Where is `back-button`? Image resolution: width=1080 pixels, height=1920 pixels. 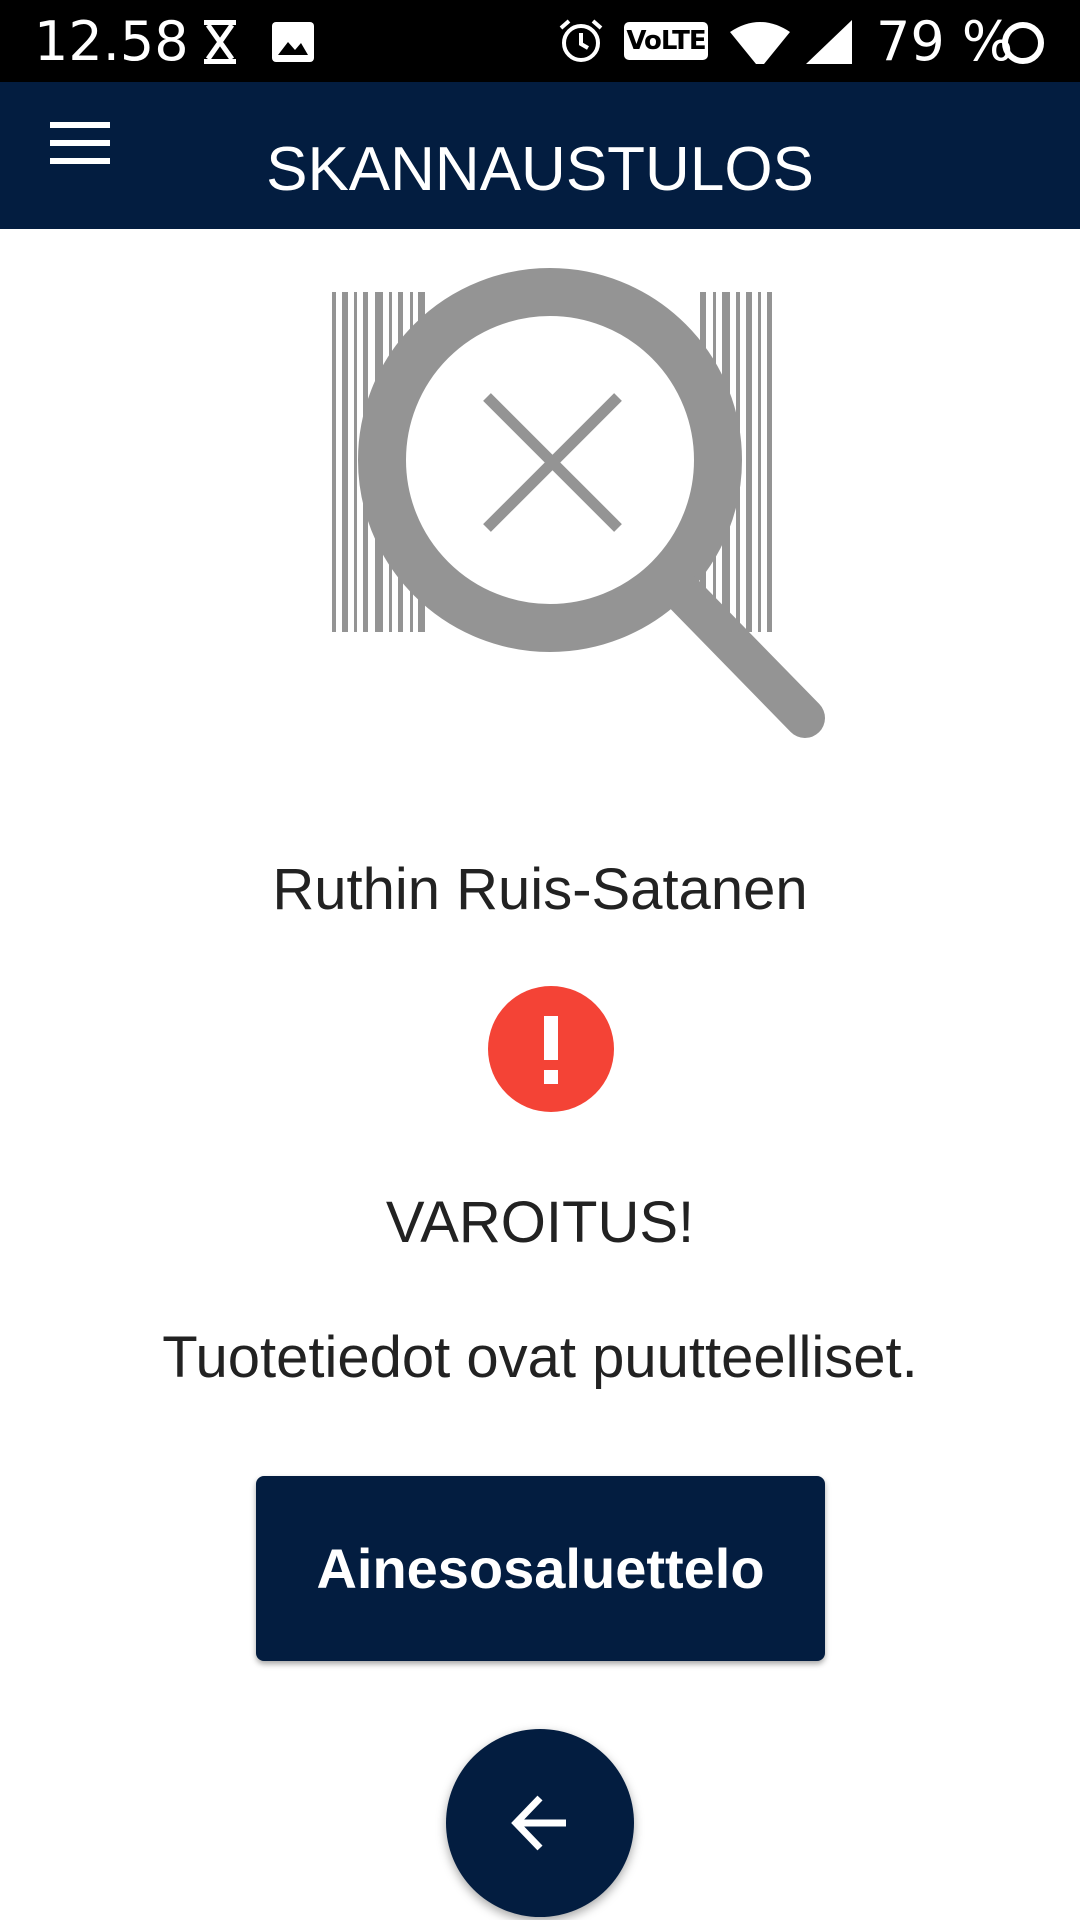 back-button is located at coordinates (540, 1823).